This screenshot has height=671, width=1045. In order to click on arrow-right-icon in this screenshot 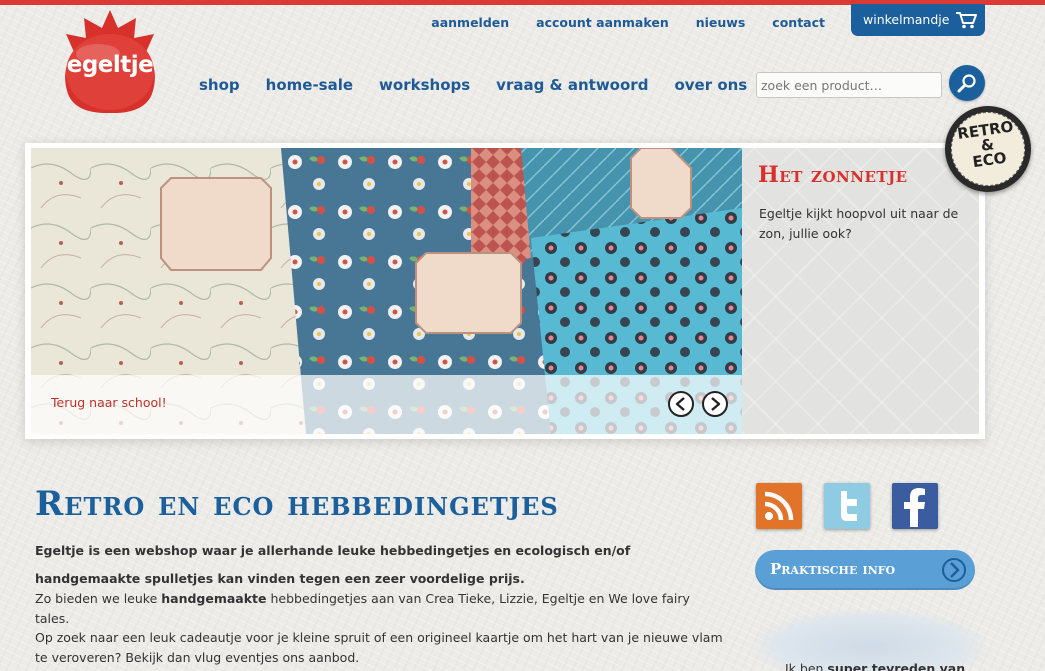, I will do `click(716, 404)`.